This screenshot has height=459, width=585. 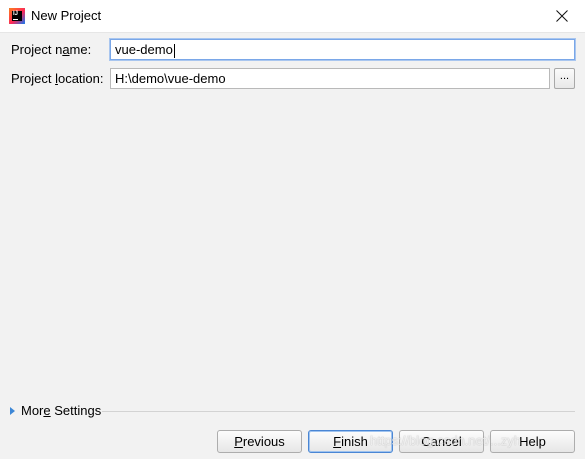 I want to click on text-caret, so click(x=174, y=50).